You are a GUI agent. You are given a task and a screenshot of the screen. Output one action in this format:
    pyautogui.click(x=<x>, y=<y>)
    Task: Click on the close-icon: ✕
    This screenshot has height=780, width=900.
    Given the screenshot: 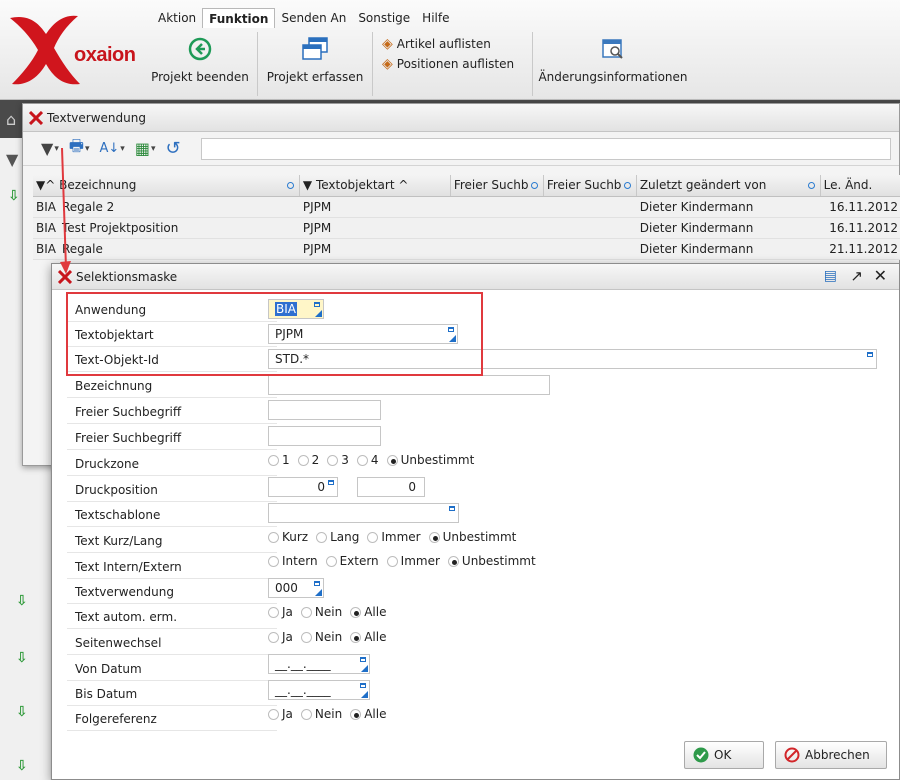 What is the action you would take?
    pyautogui.click(x=880, y=275)
    